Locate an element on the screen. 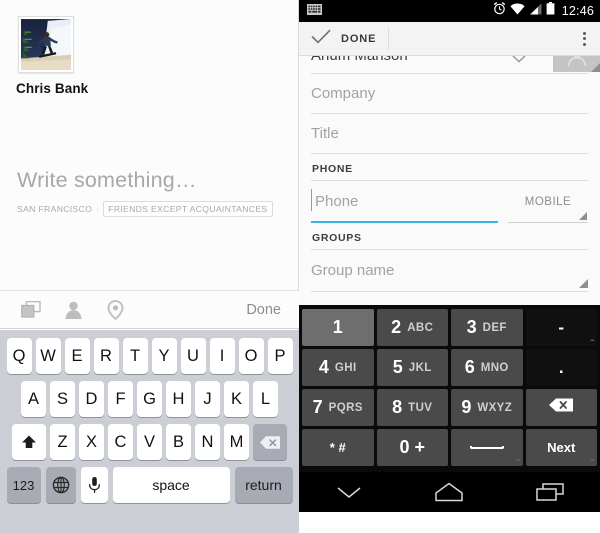 This screenshot has width=600, height=533. key-g: G is located at coordinates (149, 399).